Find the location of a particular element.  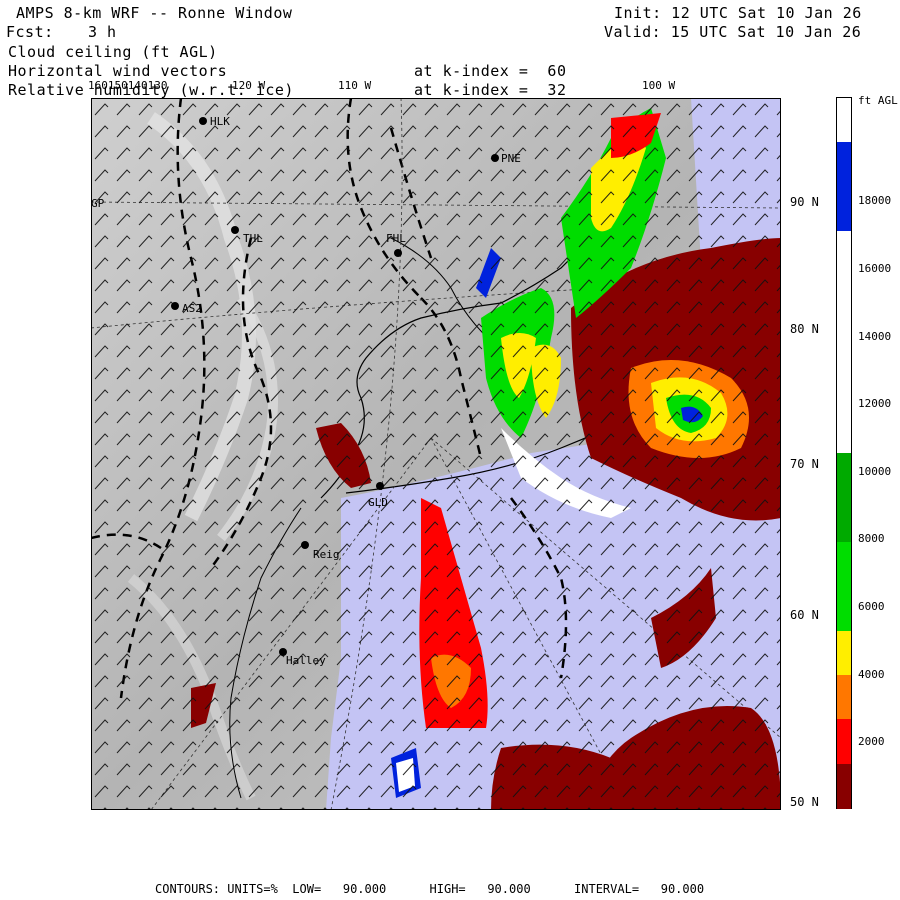

colorbar-tick: 8000 is located at coordinates (871, 538).